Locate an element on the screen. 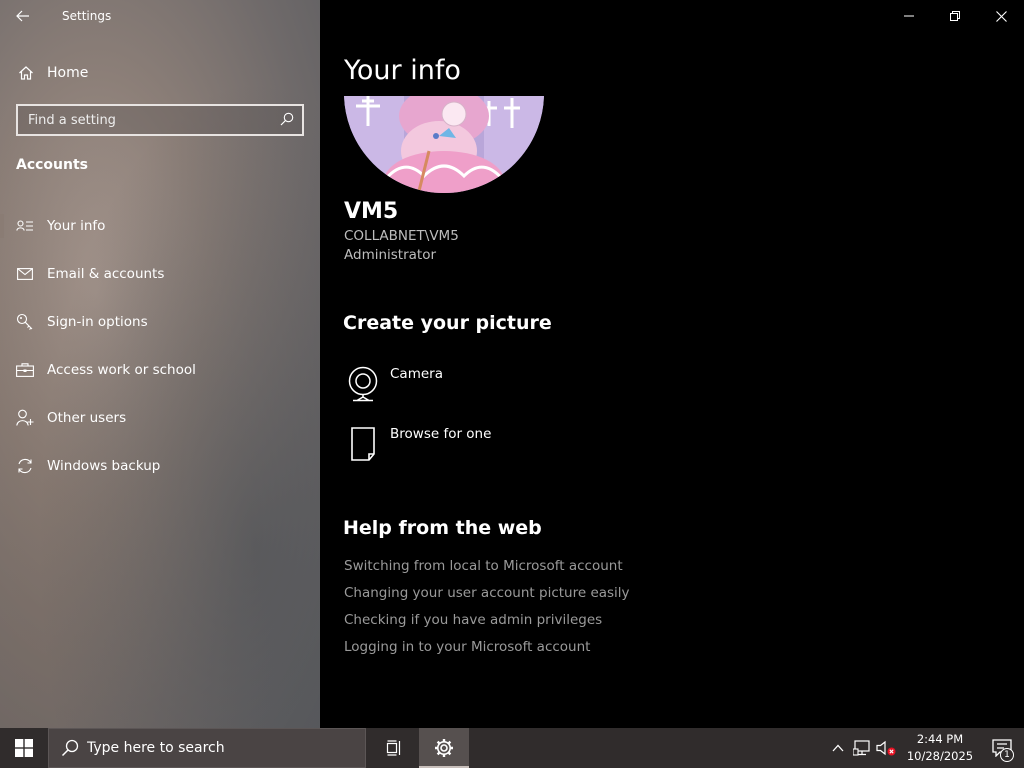  start-button is located at coordinates (24, 748).